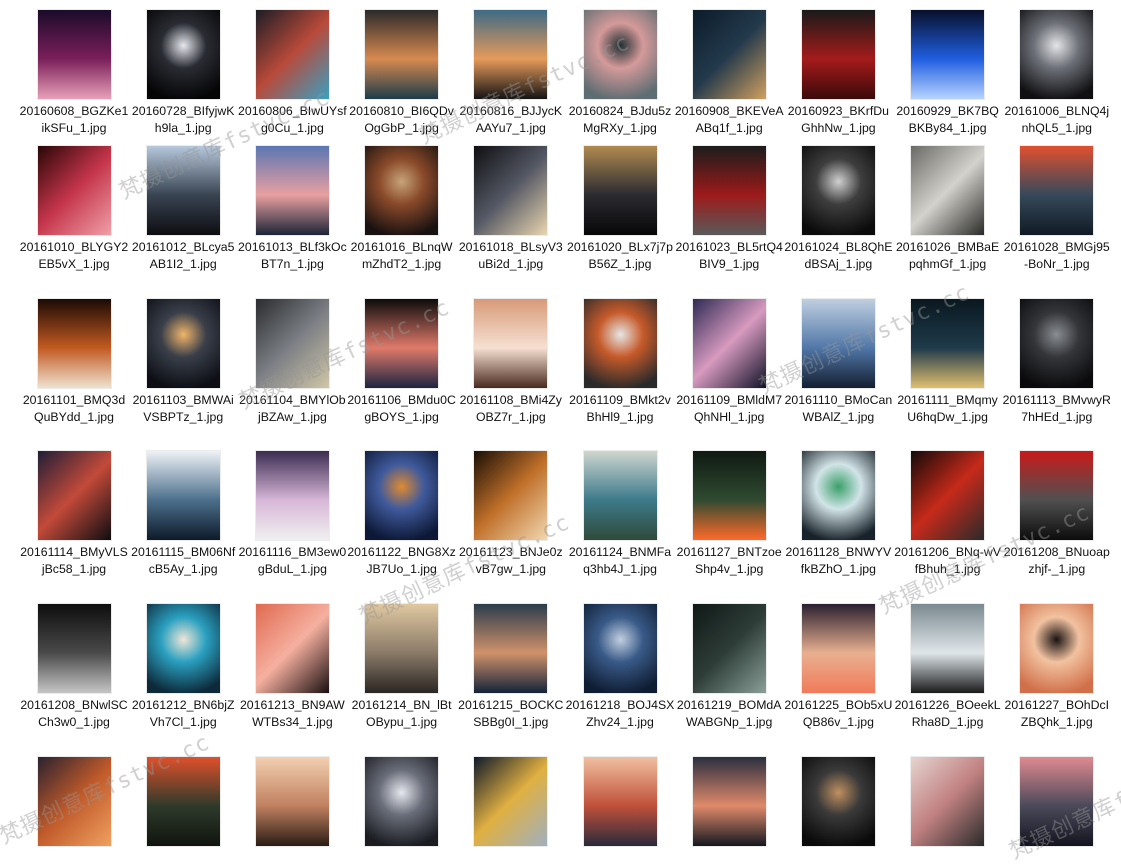 The width and height of the screenshot is (1121, 866). What do you see at coordinates (74, 560) in the screenshot?
I see `file-name-label: 20161114_BMyVLSjBc58_1.jpg` at bounding box center [74, 560].